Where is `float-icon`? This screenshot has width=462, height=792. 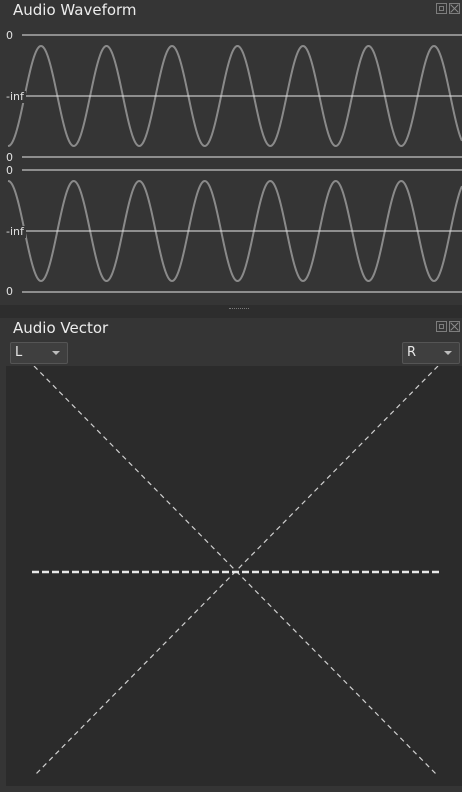 float-icon is located at coordinates (441, 326).